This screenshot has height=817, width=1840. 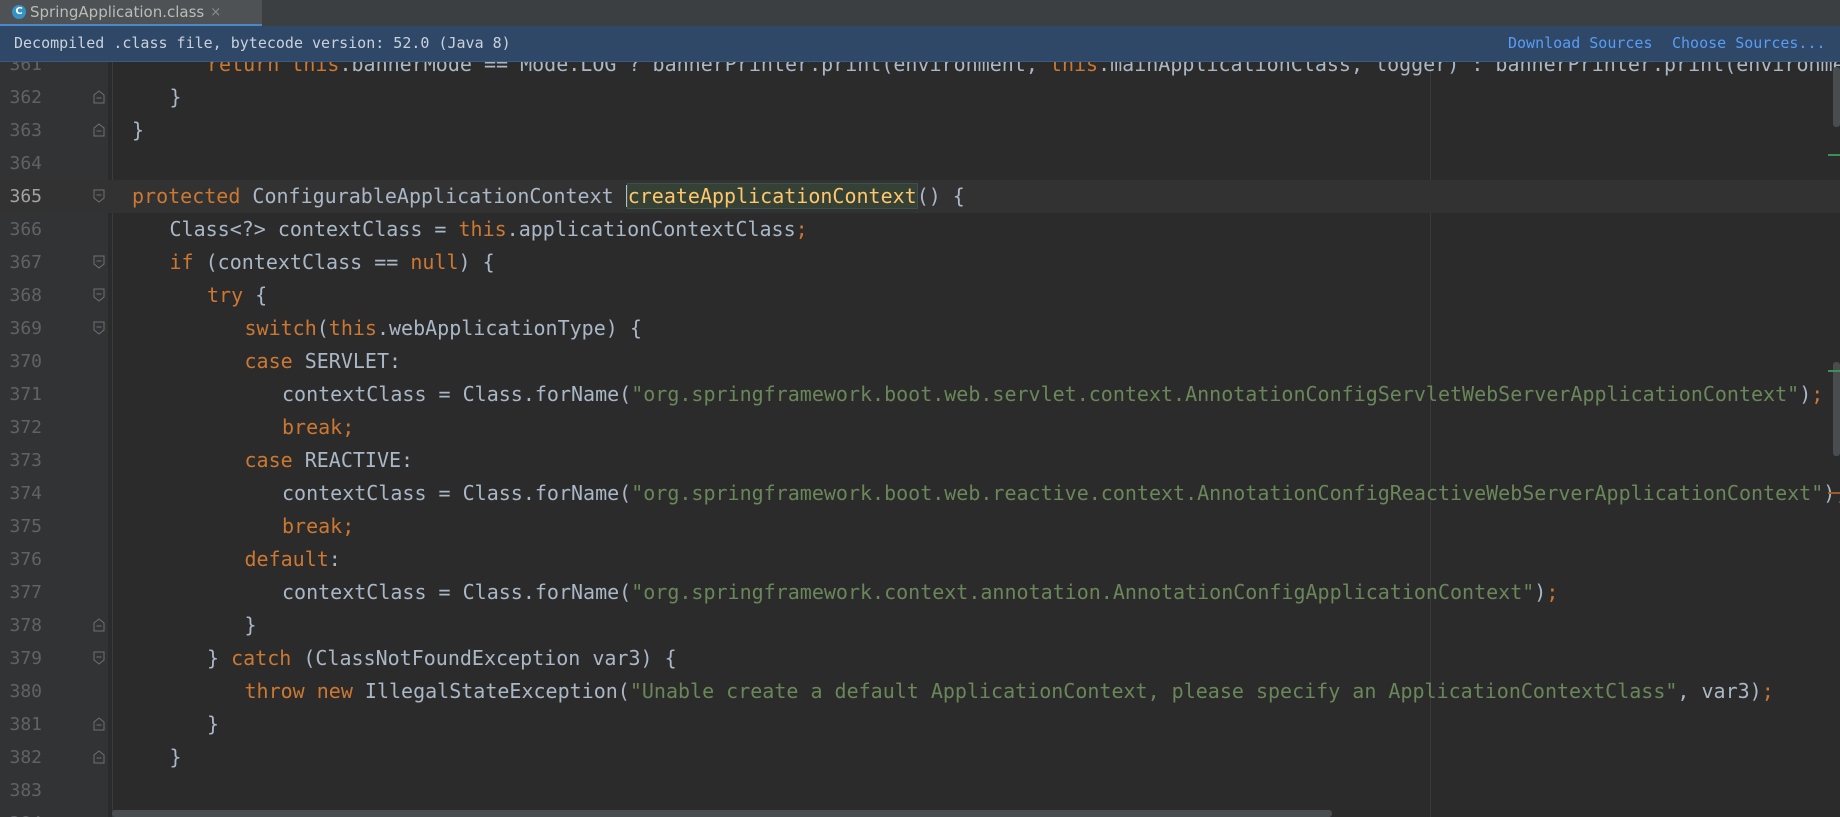 I want to click on code-token: {, so click(x=261, y=295).